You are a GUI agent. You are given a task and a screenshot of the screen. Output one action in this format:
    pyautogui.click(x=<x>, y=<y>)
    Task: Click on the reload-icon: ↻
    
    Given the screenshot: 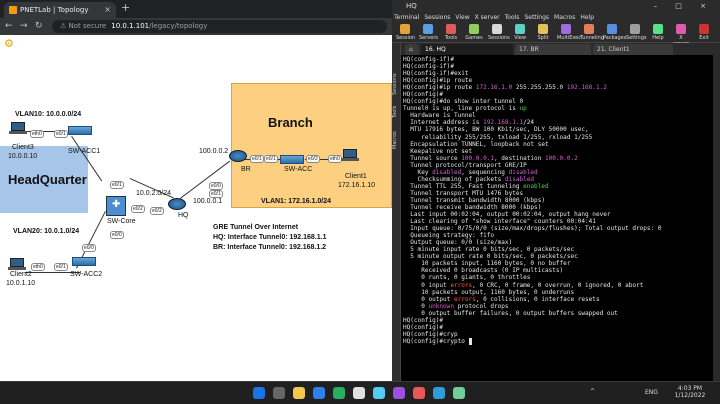 What is the action you would take?
    pyautogui.click(x=39, y=26)
    